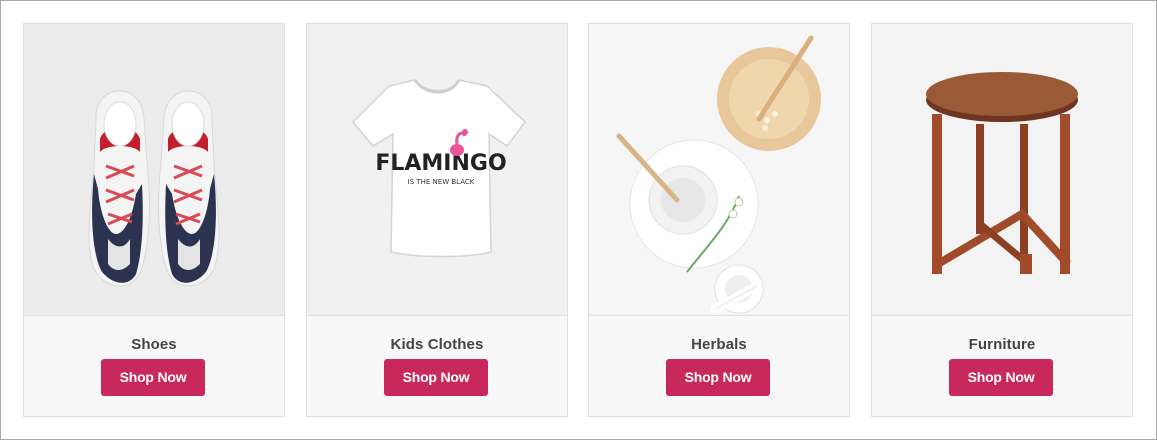  I want to click on product-title: Herbals, so click(719, 344).